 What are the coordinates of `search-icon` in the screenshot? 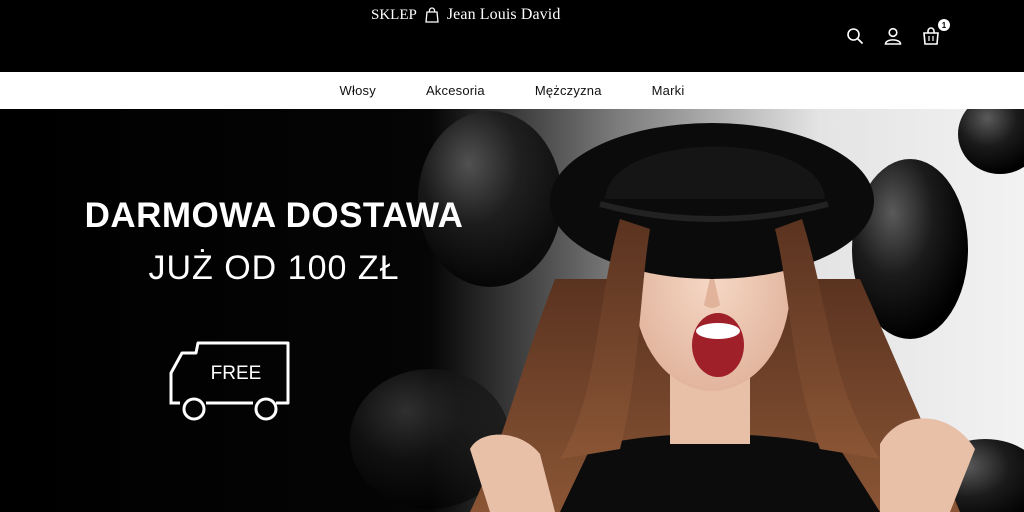 It's located at (855, 36).